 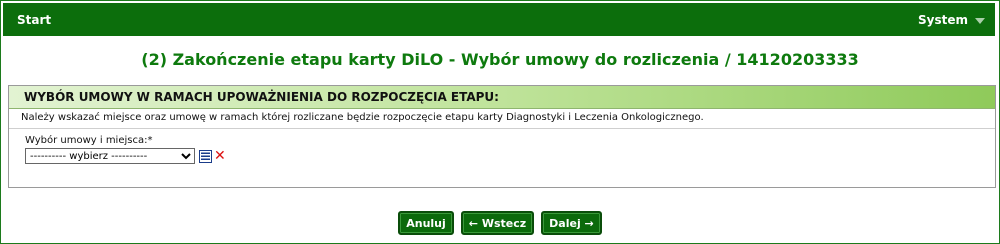 What do you see at coordinates (220, 156) in the screenshot?
I see `clear-icon: ✕` at bounding box center [220, 156].